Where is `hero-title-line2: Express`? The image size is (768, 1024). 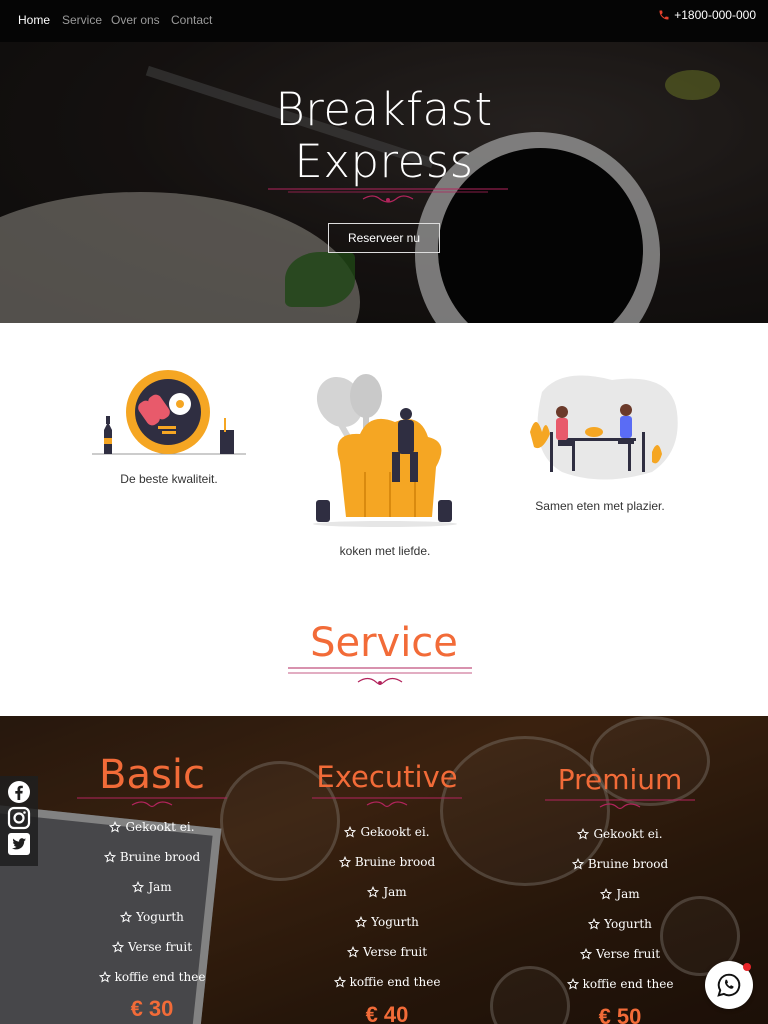
hero-title-line2: Express is located at coordinates (384, 161).